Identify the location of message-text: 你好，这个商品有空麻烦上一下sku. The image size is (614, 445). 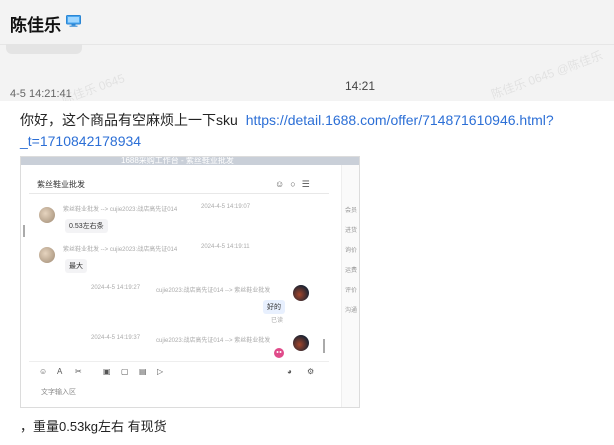
(129, 120).